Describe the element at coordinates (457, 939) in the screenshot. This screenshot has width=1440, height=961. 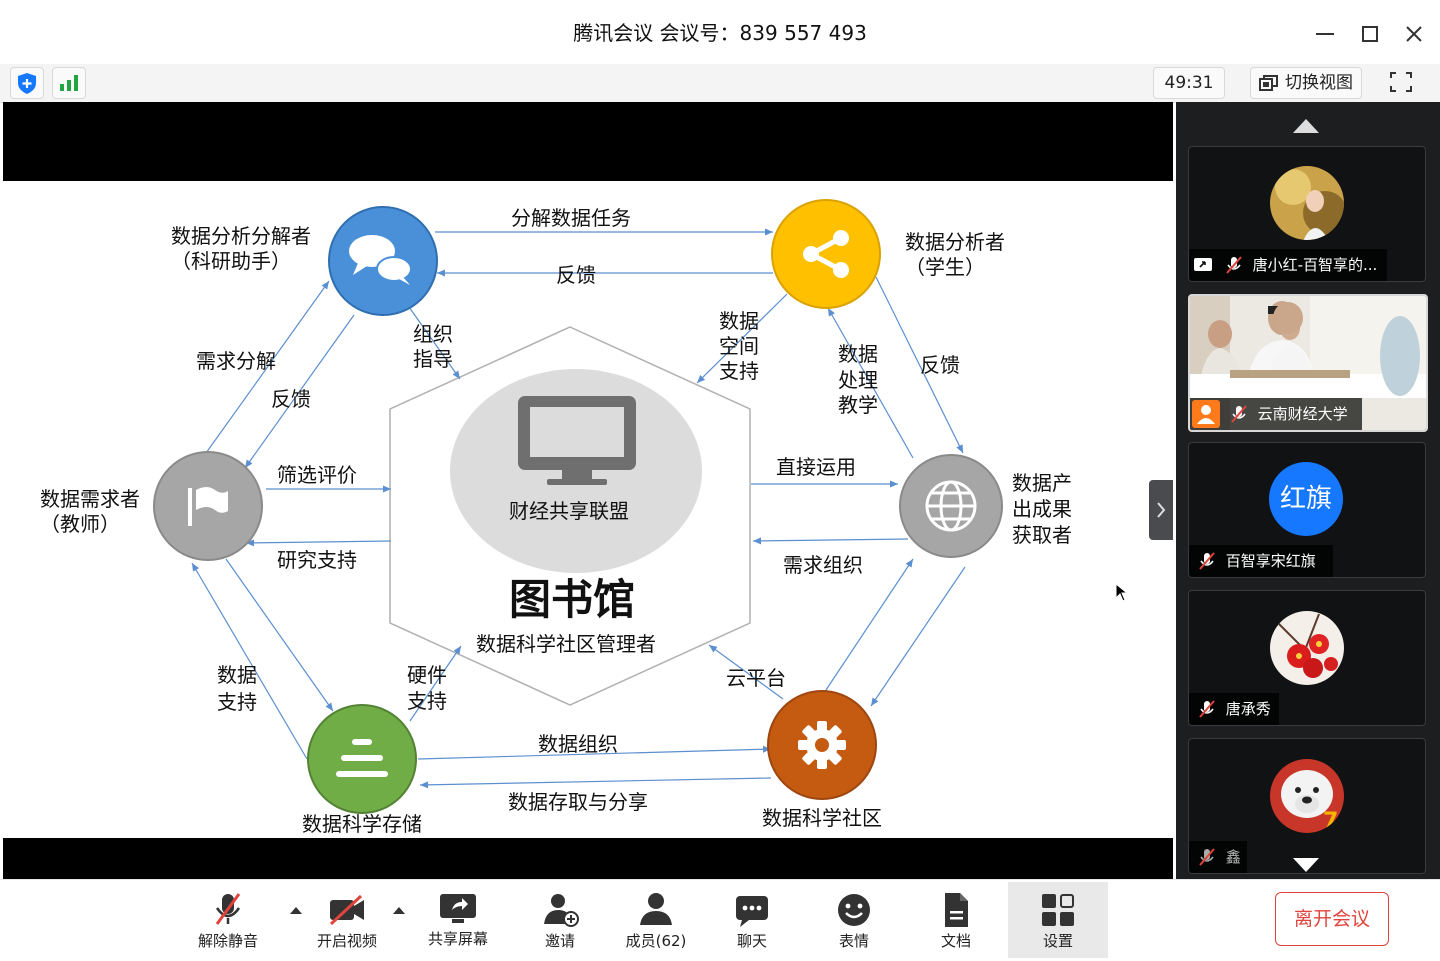
I see `share-screen-label: 共享屏幕` at that location.